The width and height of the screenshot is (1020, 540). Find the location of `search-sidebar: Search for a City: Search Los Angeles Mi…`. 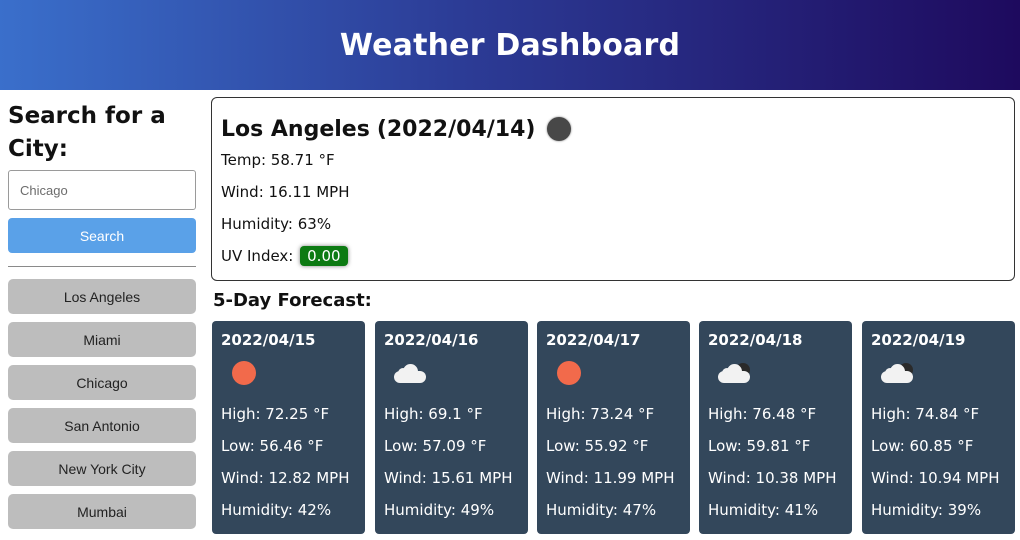

search-sidebar: Search for a City: Search Los Angeles Mi… is located at coordinates (102, 318).